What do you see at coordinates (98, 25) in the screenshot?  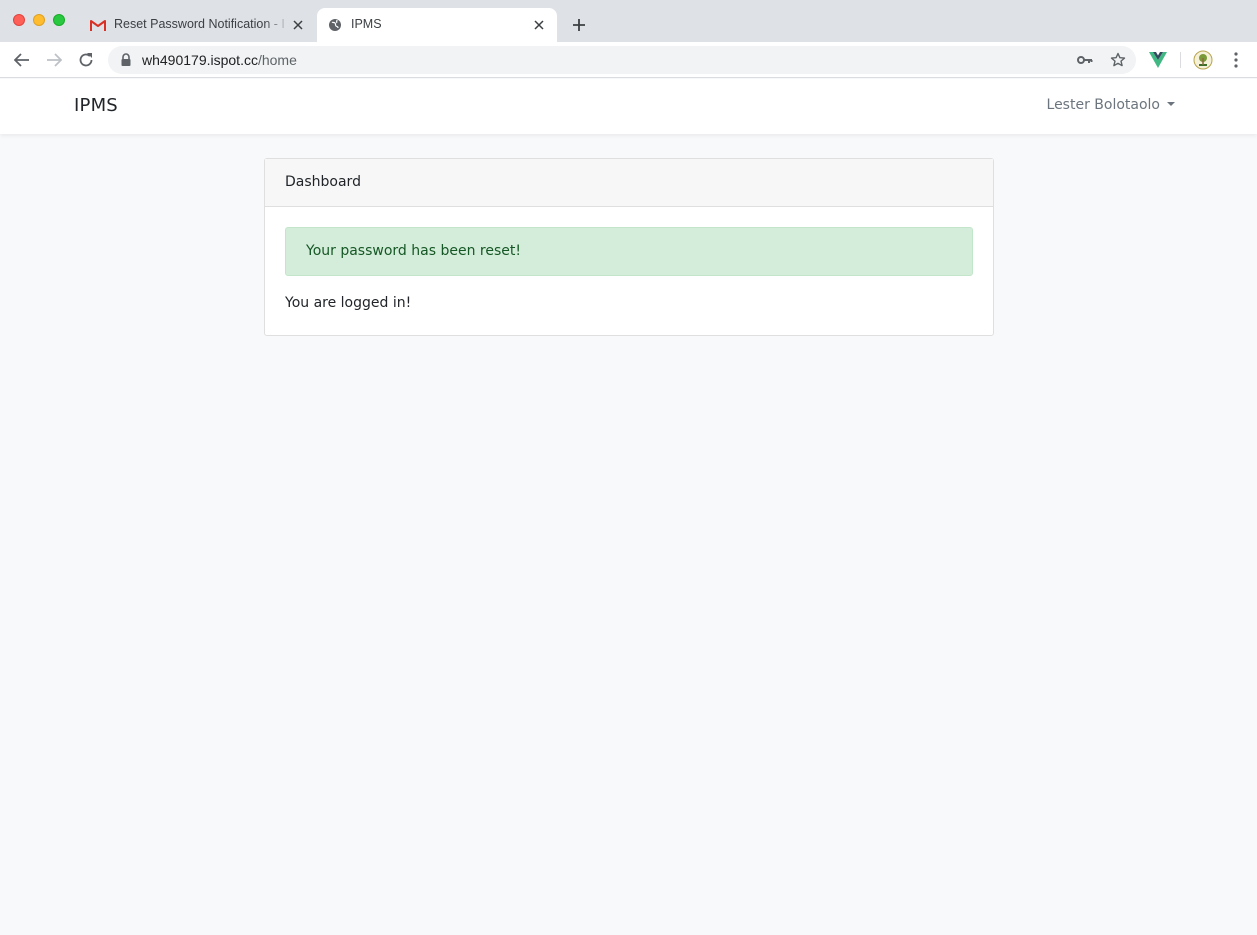 I see `gmail-icon` at bounding box center [98, 25].